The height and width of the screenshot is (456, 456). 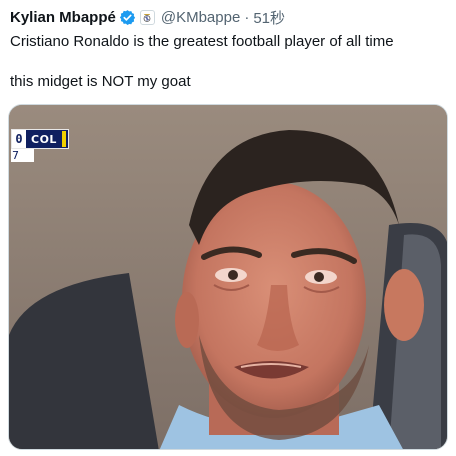 What do you see at coordinates (63, 17) in the screenshot?
I see `author-name: Kylian Mbappé` at bounding box center [63, 17].